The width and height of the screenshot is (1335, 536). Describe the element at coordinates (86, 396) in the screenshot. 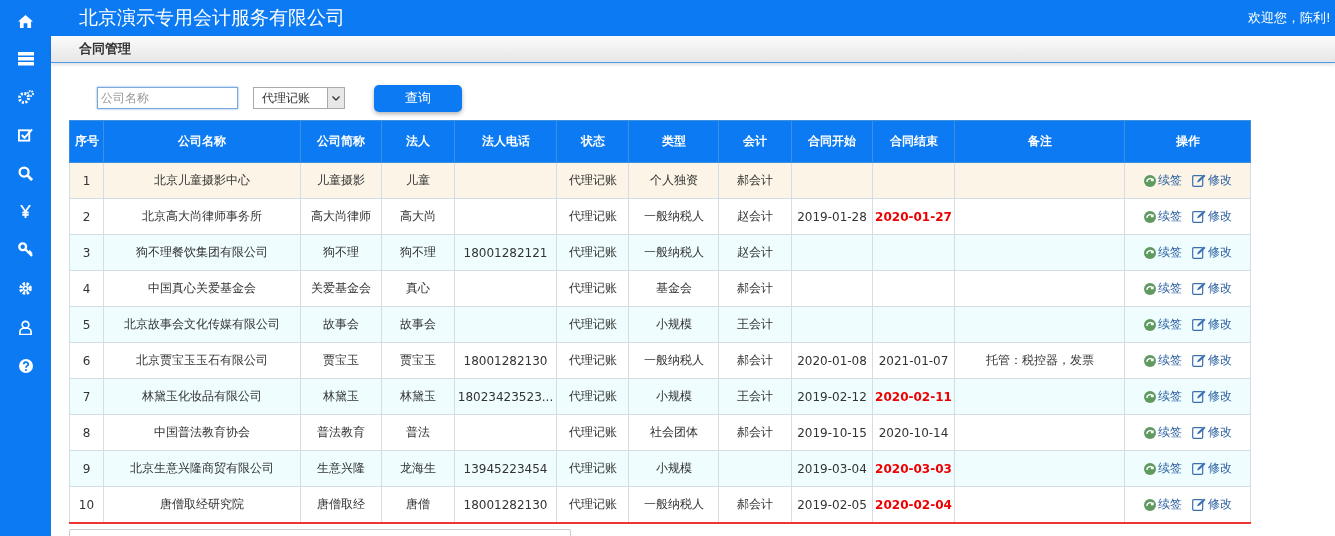

I see `table-cell: 7` at that location.